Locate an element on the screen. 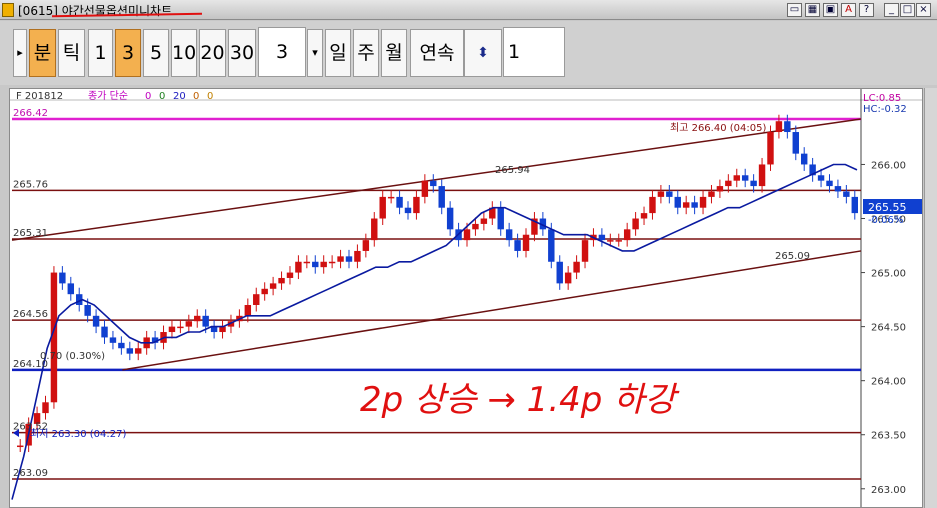 Image resolution: width=937 pixels, height=508 pixels. legend-indicator: 종가 단순 is located at coordinates (108, 96).